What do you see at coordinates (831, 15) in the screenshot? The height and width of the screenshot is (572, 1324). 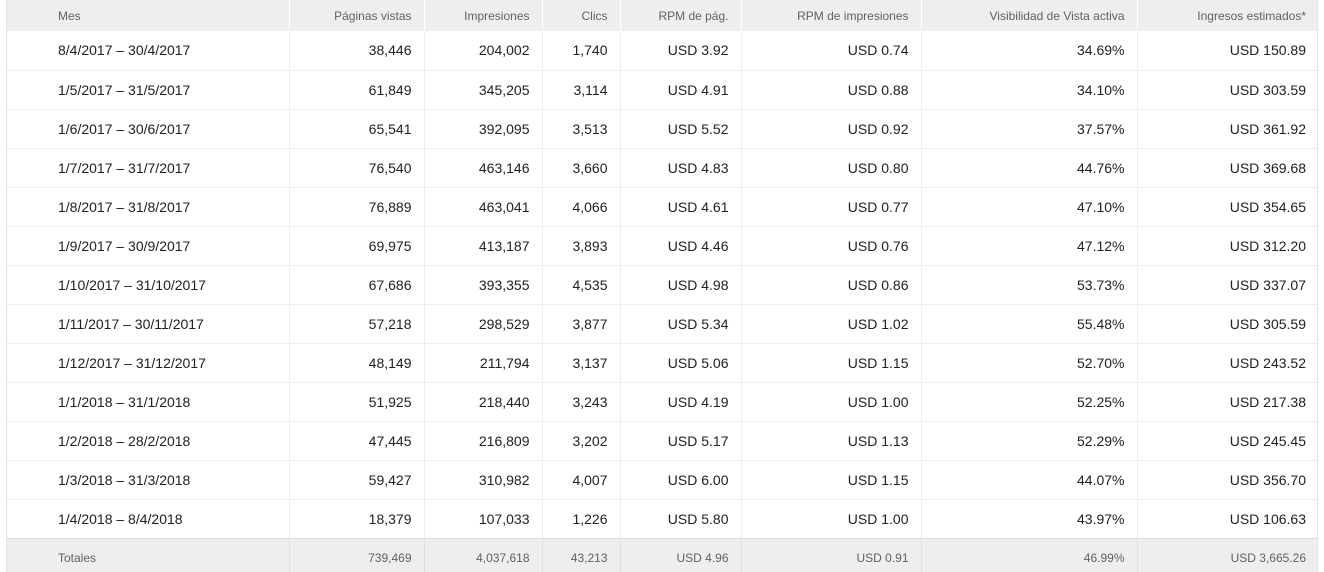 I see `column-header-rpm-impresiones: RPM de impresiones` at bounding box center [831, 15].